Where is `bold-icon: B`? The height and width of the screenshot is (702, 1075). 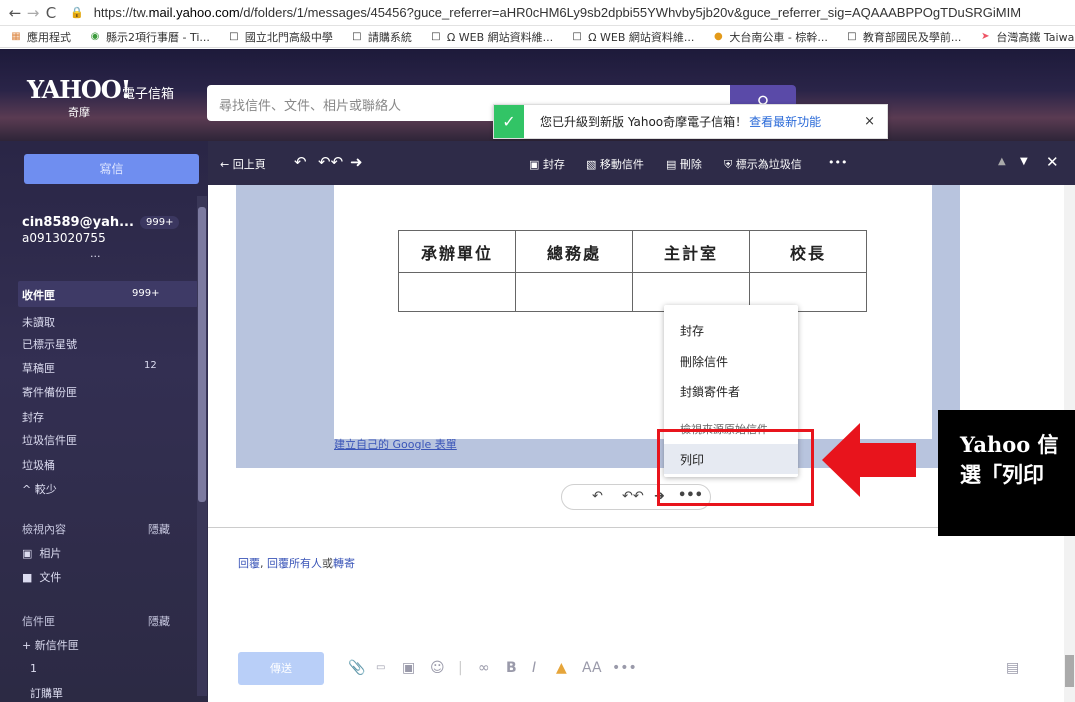 bold-icon: B is located at coordinates (511, 668).